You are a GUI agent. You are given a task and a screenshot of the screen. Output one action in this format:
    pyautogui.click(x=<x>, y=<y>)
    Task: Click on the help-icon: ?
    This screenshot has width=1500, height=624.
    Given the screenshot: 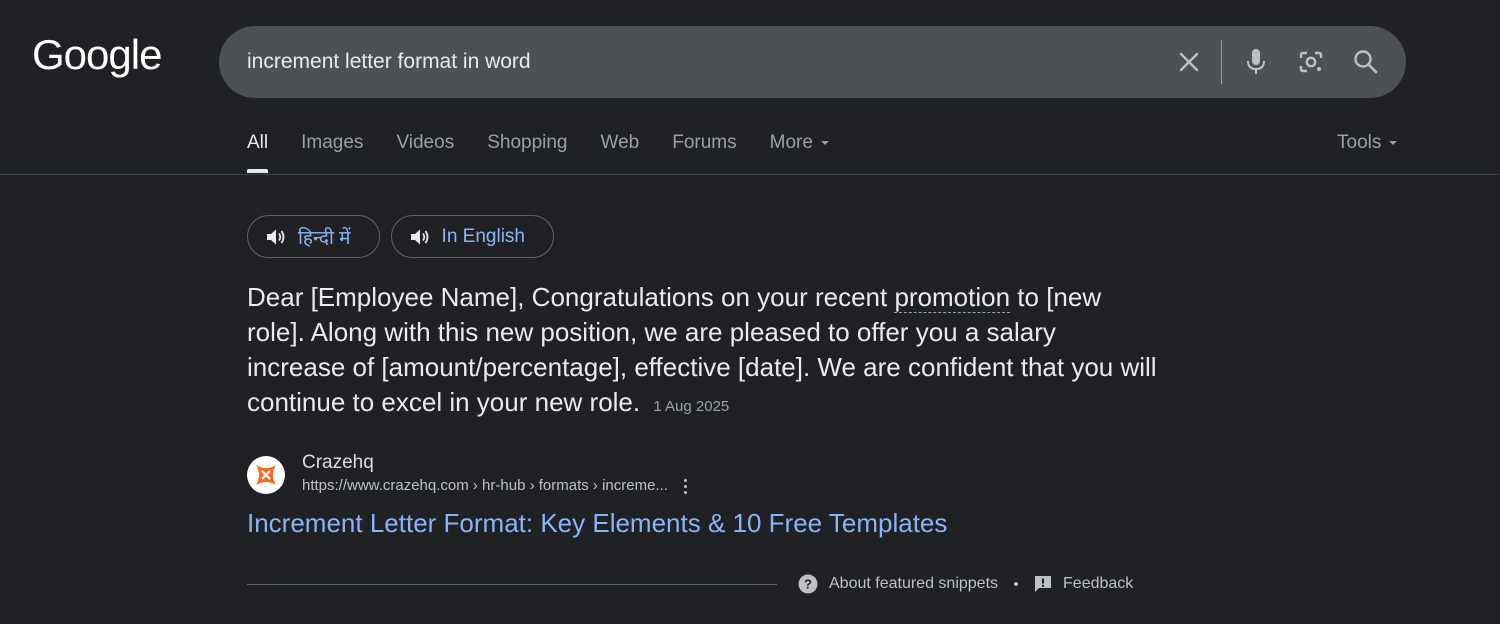 What is the action you would take?
    pyautogui.click(x=808, y=584)
    